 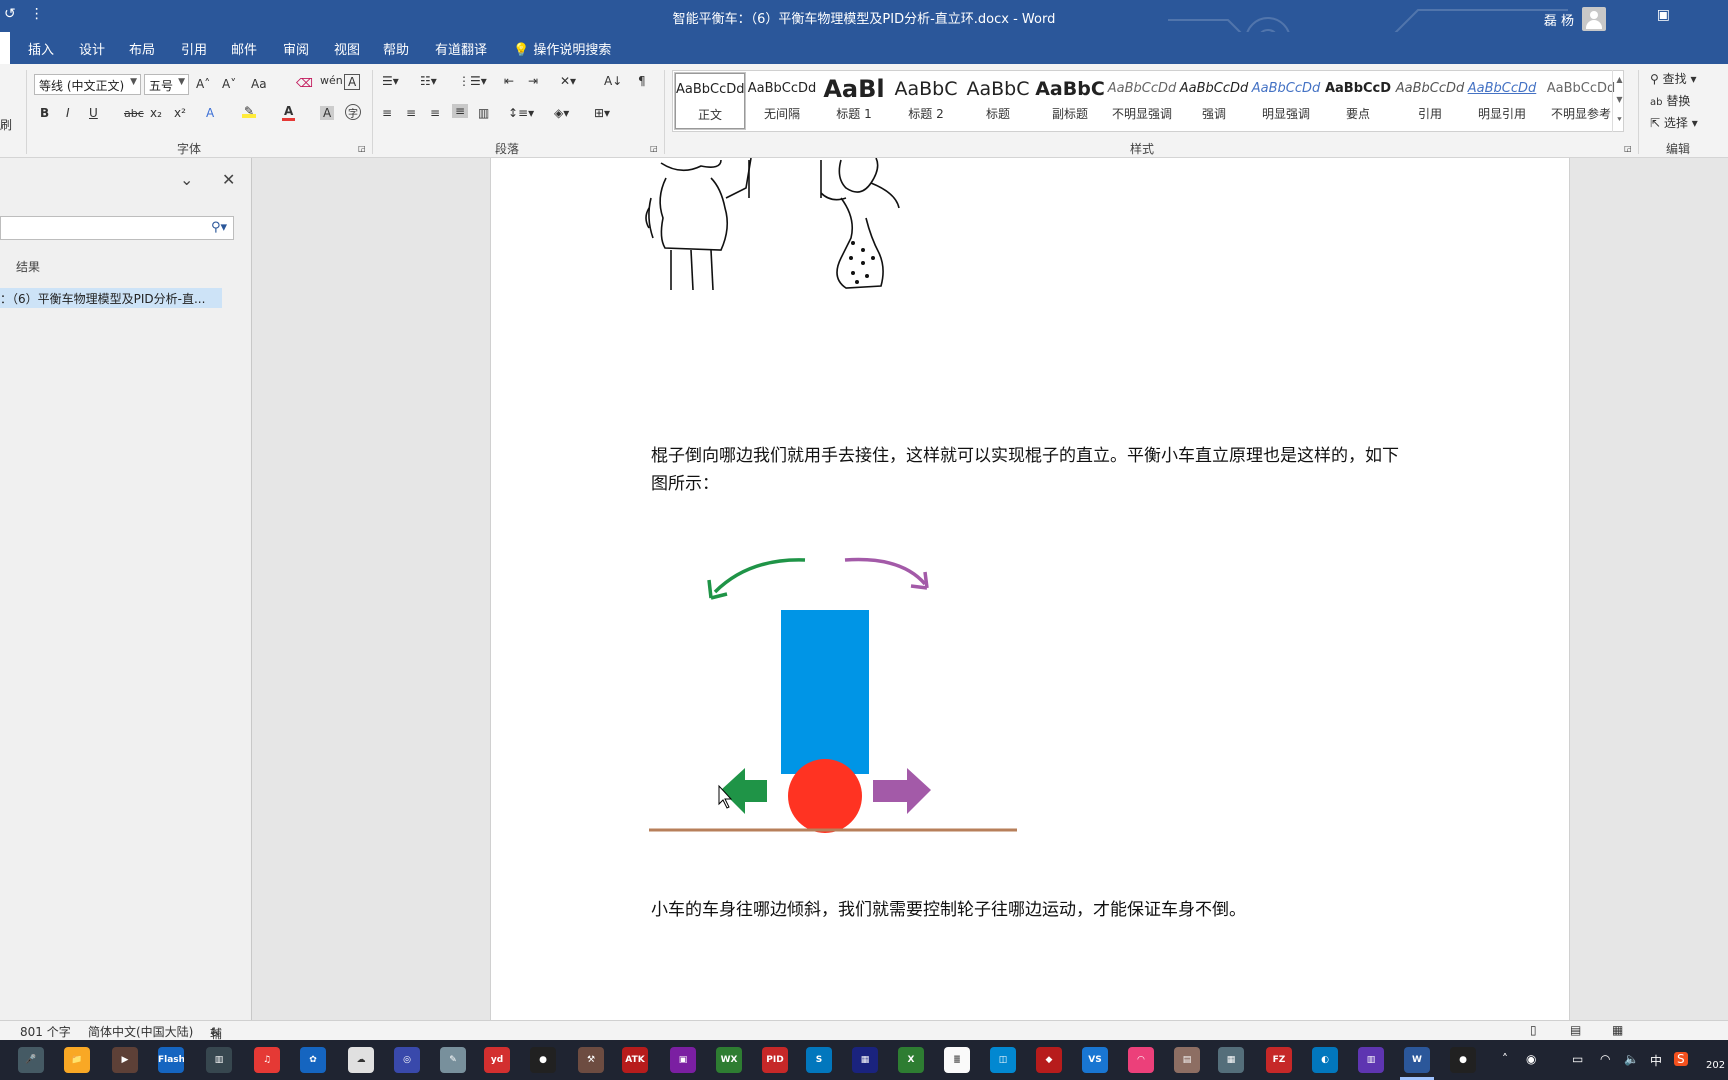 What do you see at coordinates (1142, 101) in the screenshot?
I see `style-subtle-emphasis: AaBbCcDd 不明显强调` at bounding box center [1142, 101].